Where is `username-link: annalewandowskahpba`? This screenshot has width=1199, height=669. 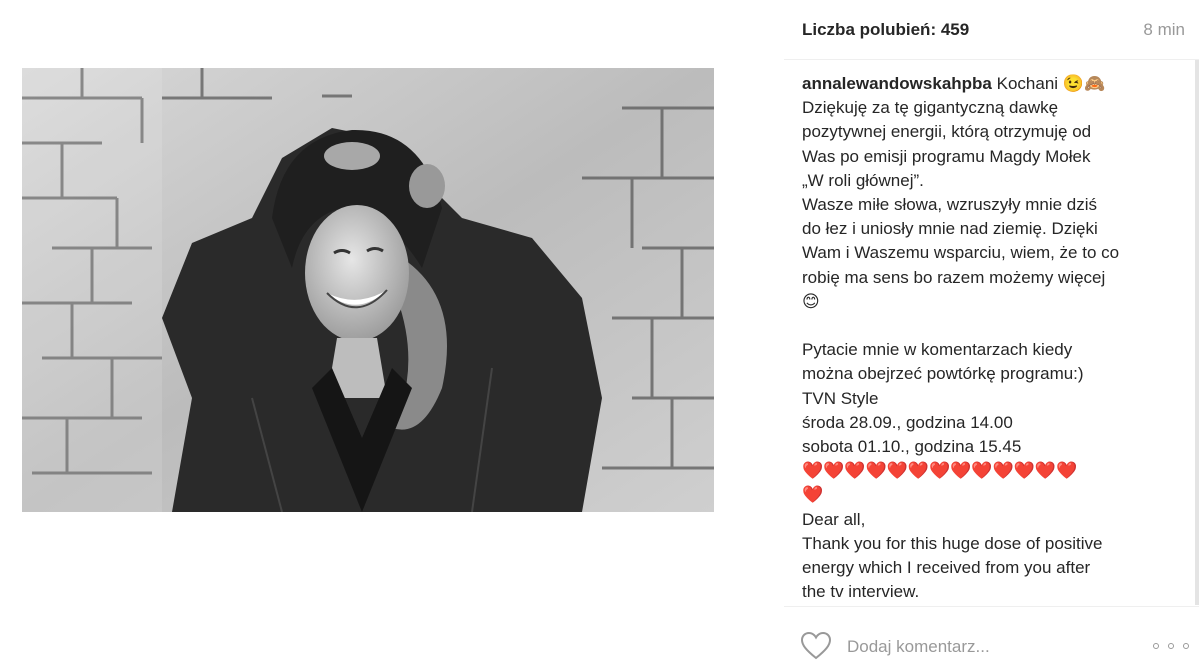
username-link: annalewandowskahpba is located at coordinates (897, 83).